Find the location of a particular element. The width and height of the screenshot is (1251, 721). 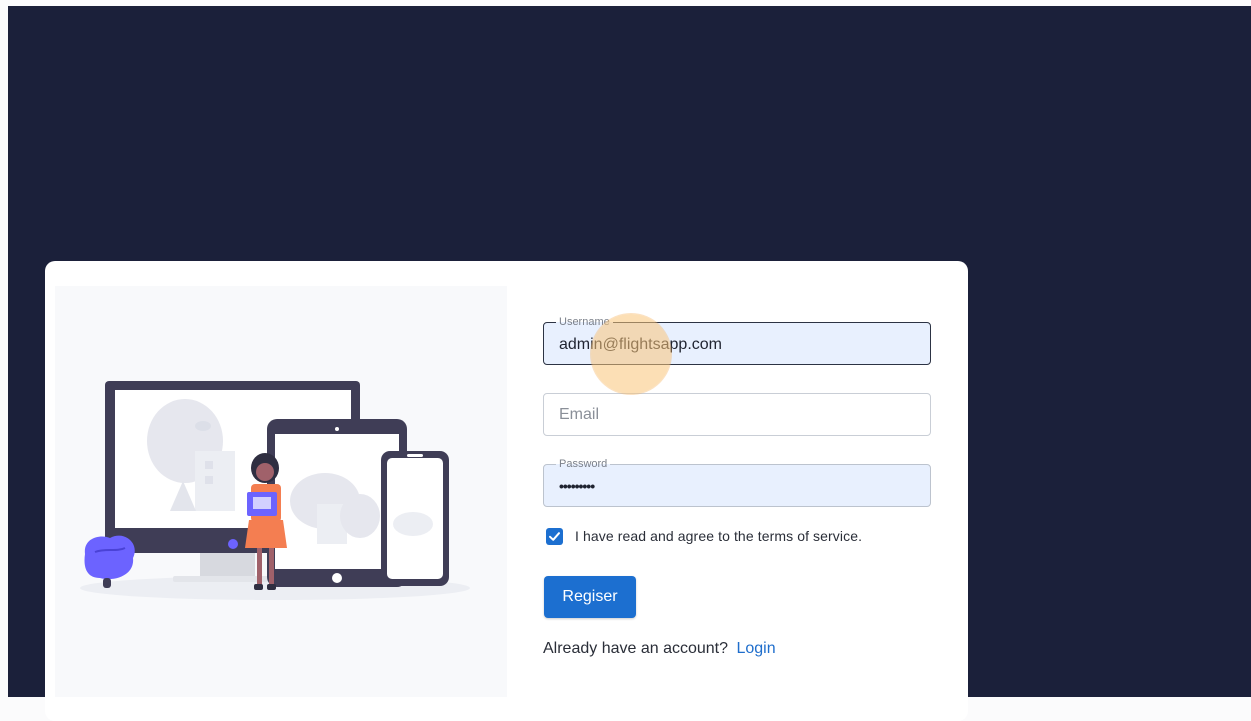

login-row: Already have an account? Login is located at coordinates (659, 649).